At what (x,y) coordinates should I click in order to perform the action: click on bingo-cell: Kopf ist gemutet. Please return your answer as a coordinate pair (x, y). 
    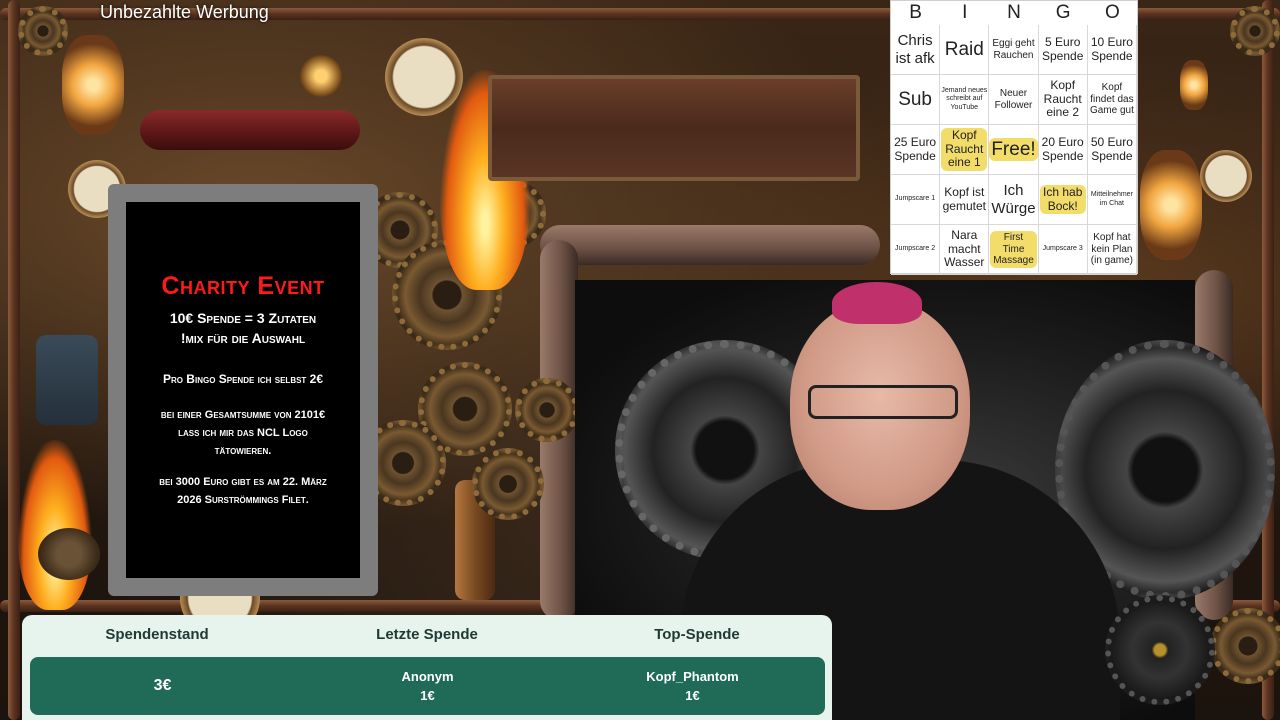
    Looking at the image, I should click on (965, 200).